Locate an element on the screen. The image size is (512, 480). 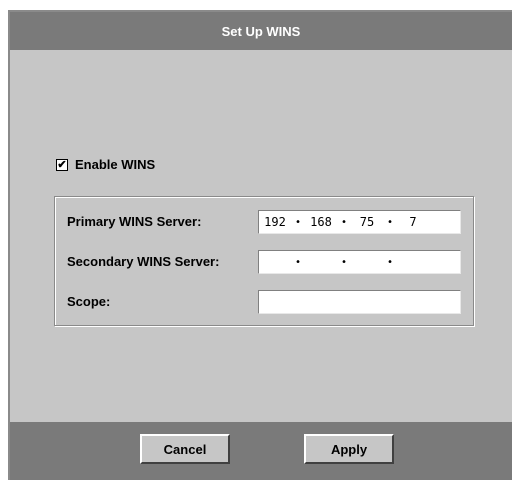
dialog-title: Set Up WINS is located at coordinates (261, 31).